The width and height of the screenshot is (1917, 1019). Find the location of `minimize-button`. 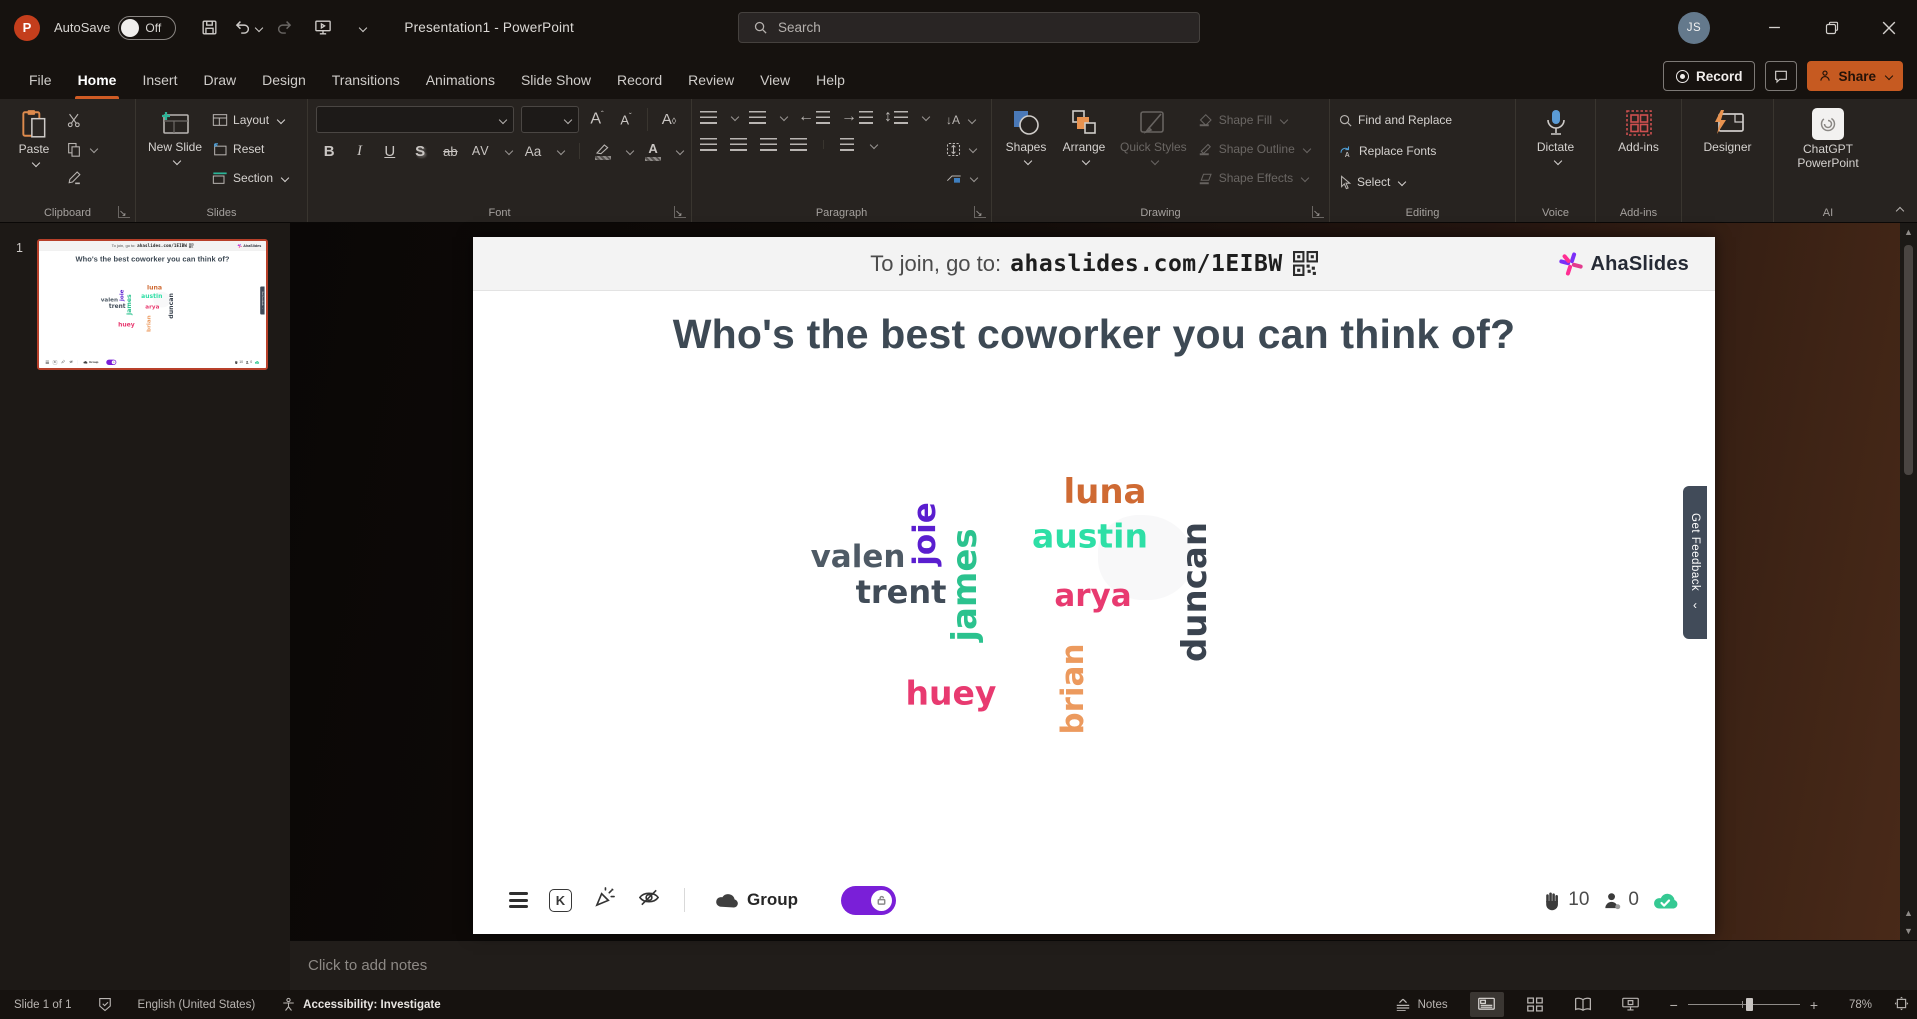

minimize-button is located at coordinates (1774, 27).